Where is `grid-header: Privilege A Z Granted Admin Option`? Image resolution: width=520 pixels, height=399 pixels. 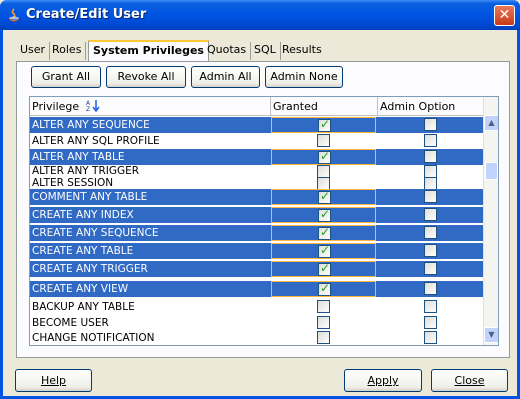 grid-header: Privilege A Z Granted Admin Option is located at coordinates (257, 106).